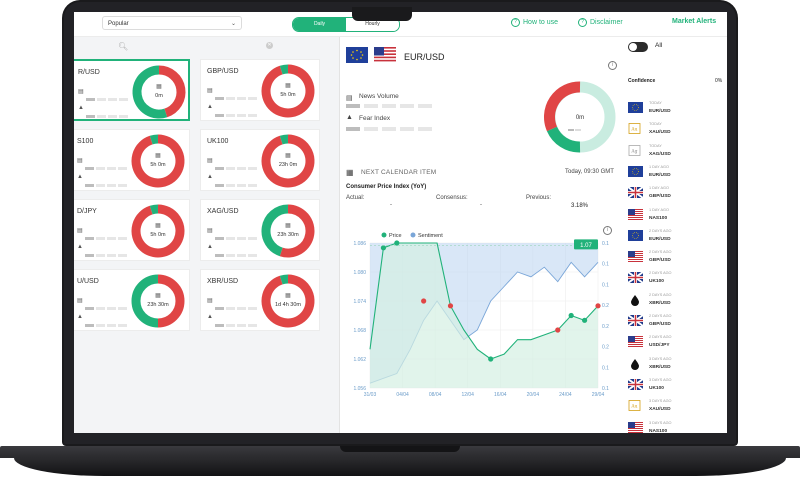 The image size is (800, 482). Describe the element at coordinates (288, 91) in the screenshot. I see `countdown-donut: ▦ 5h 0m` at that location.